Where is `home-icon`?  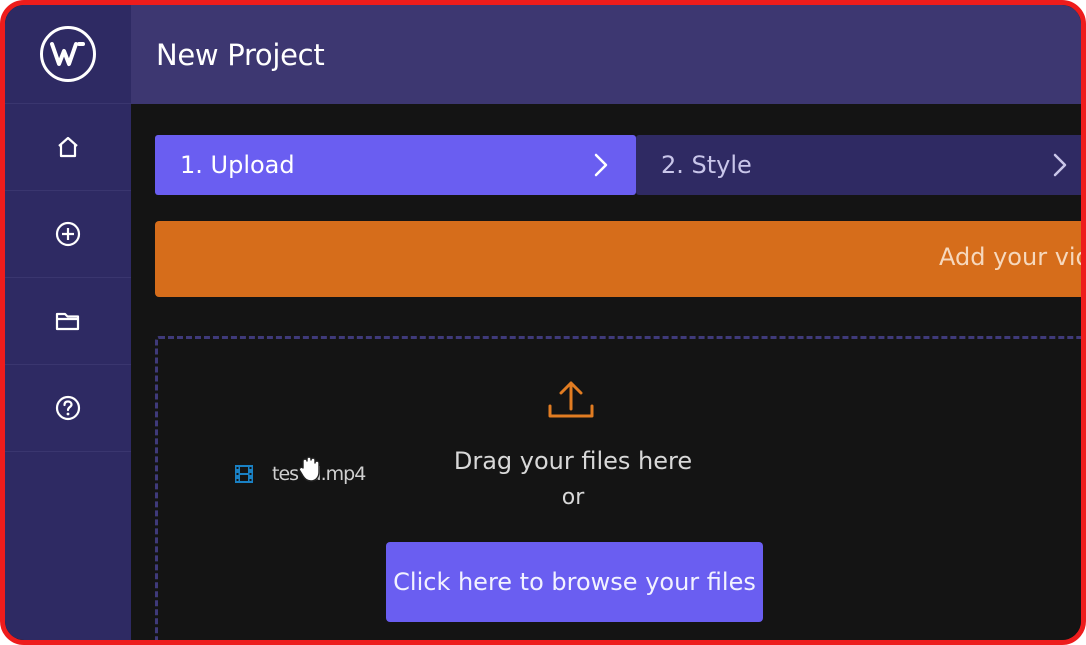
home-icon is located at coordinates (68, 147).